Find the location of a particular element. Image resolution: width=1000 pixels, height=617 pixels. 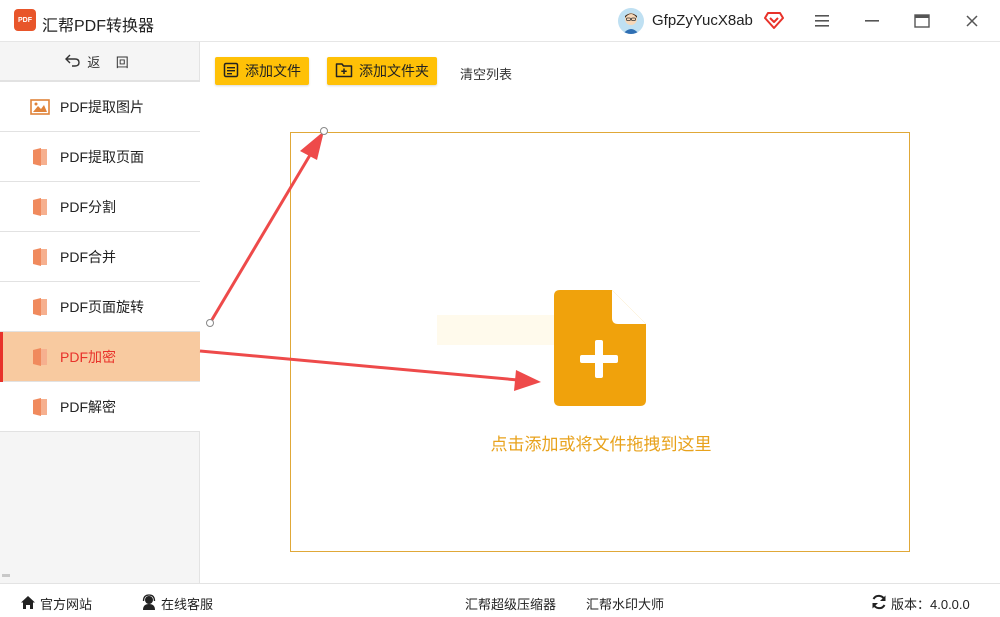

add-folder-button: 添加文件夹 is located at coordinates (382, 71).